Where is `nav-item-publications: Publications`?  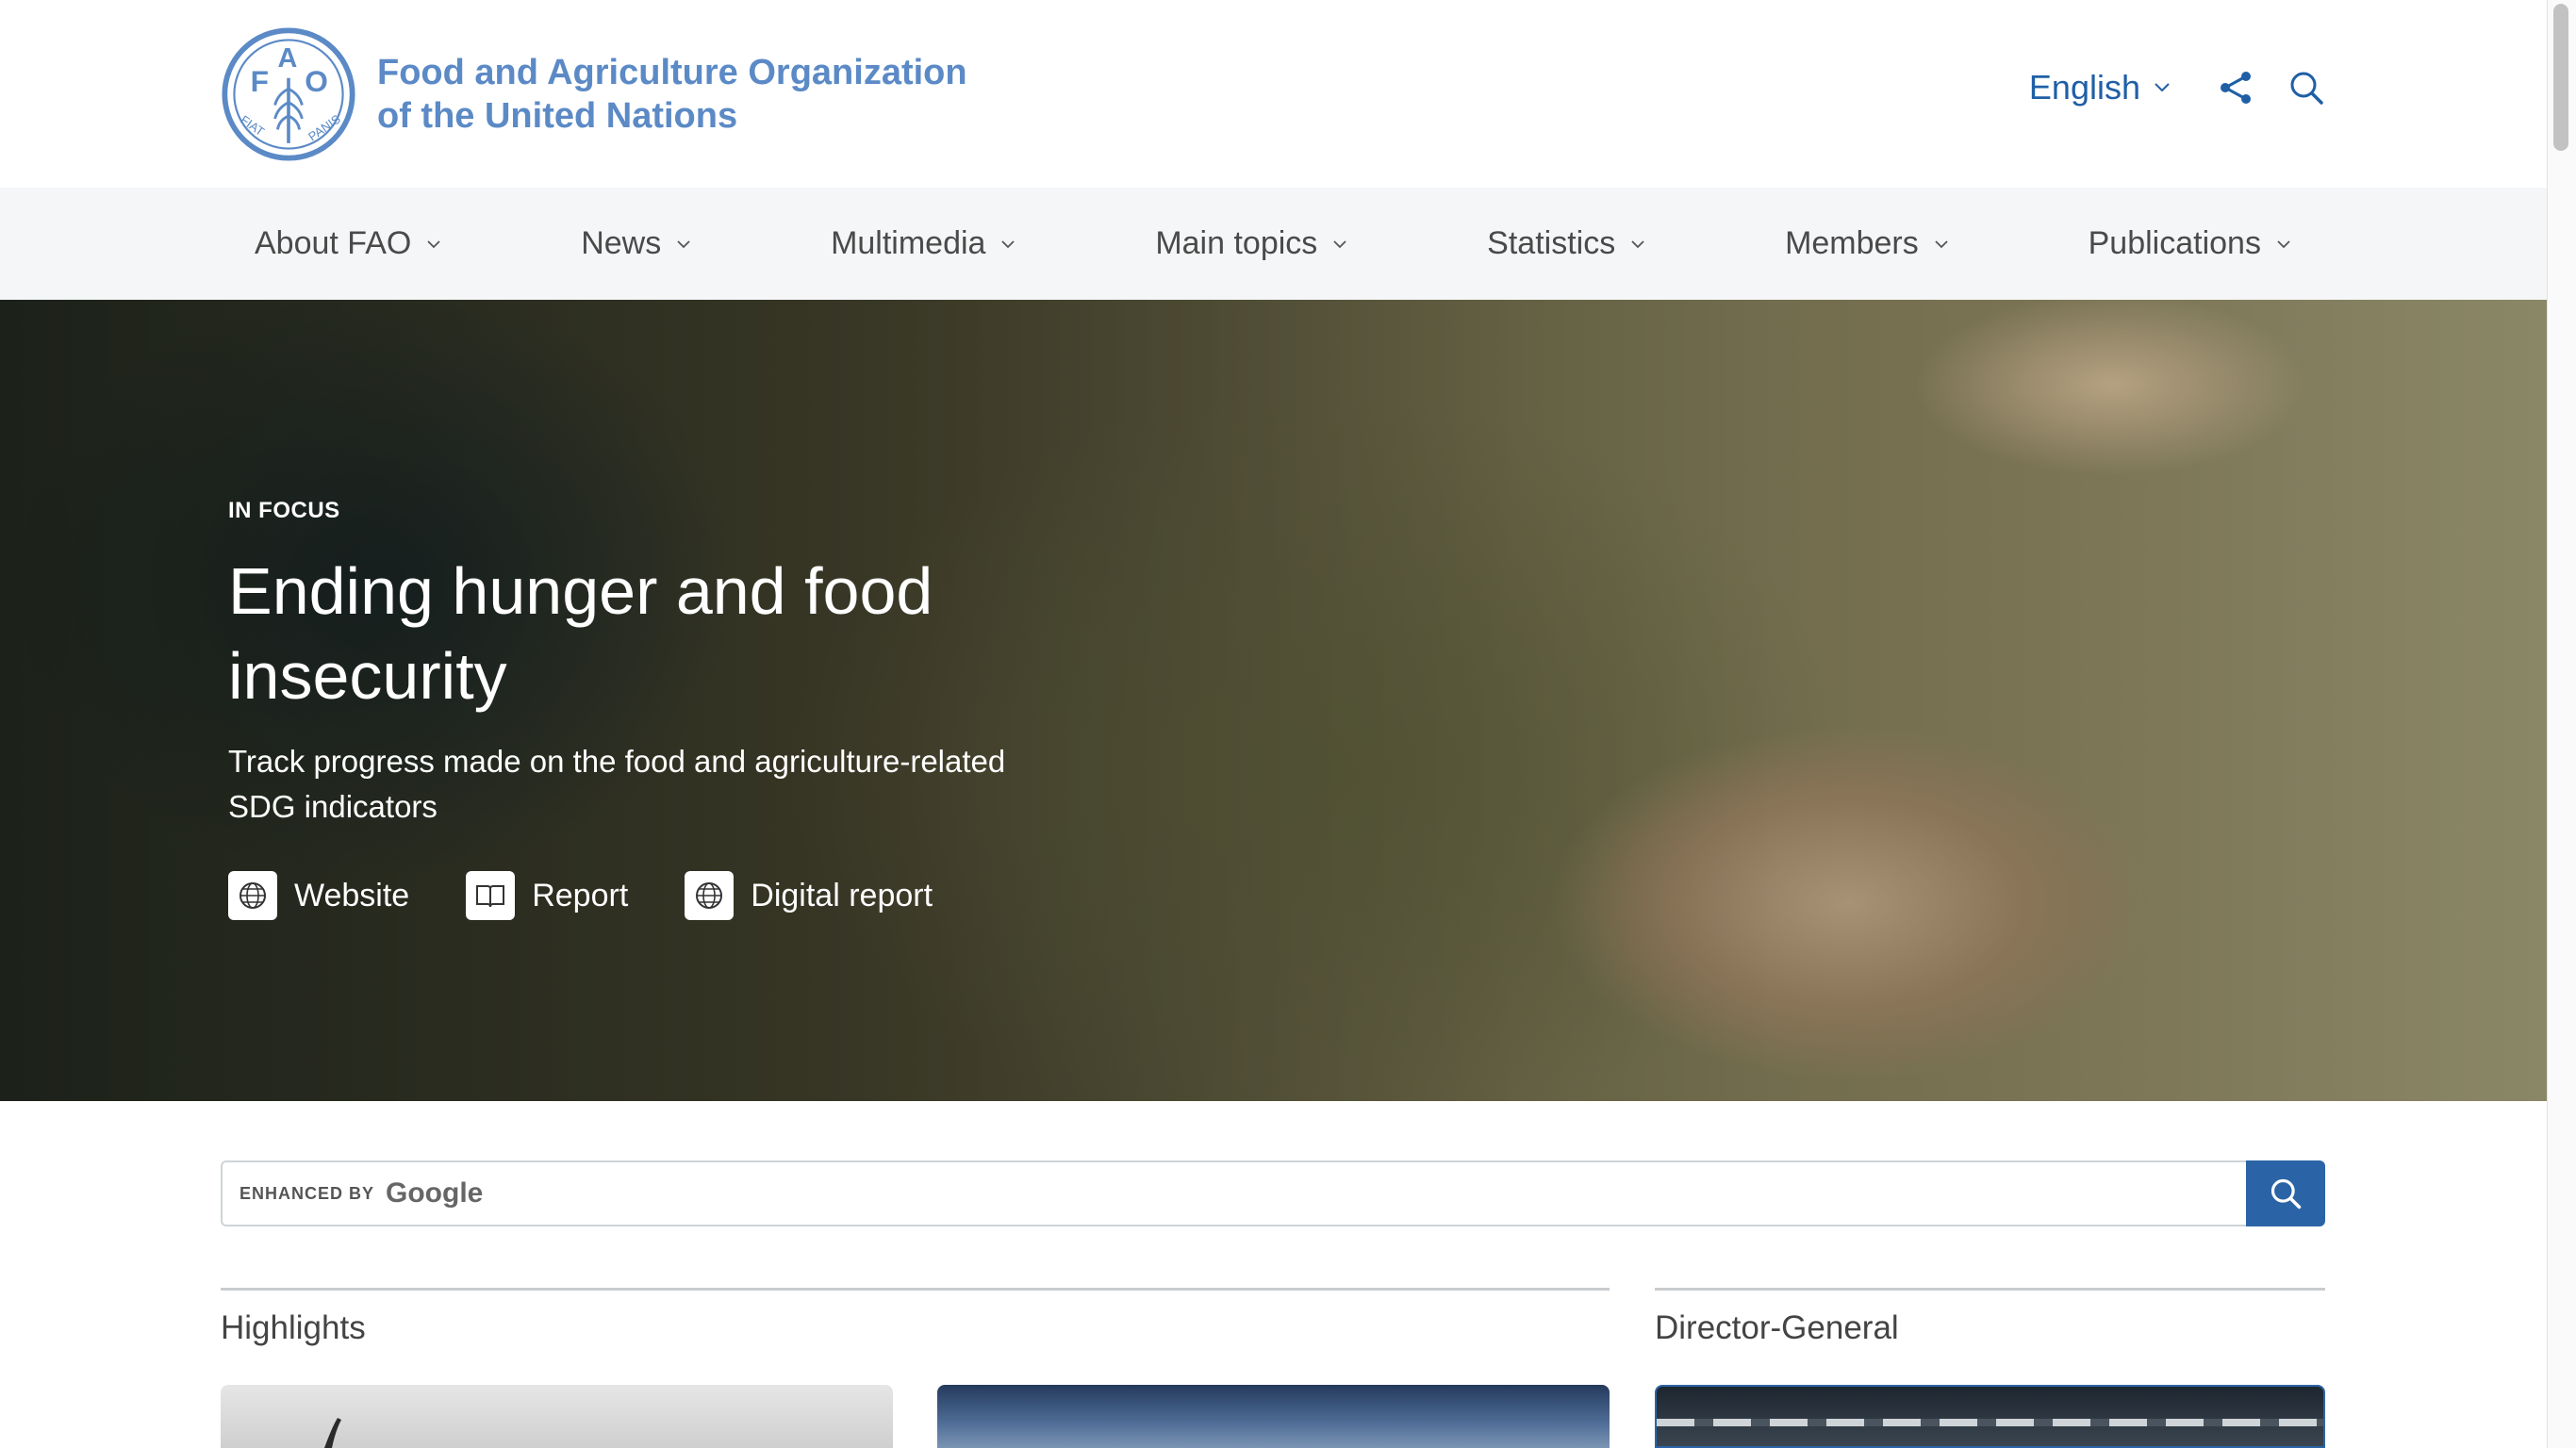 nav-item-publications: Publications is located at coordinates (2190, 243).